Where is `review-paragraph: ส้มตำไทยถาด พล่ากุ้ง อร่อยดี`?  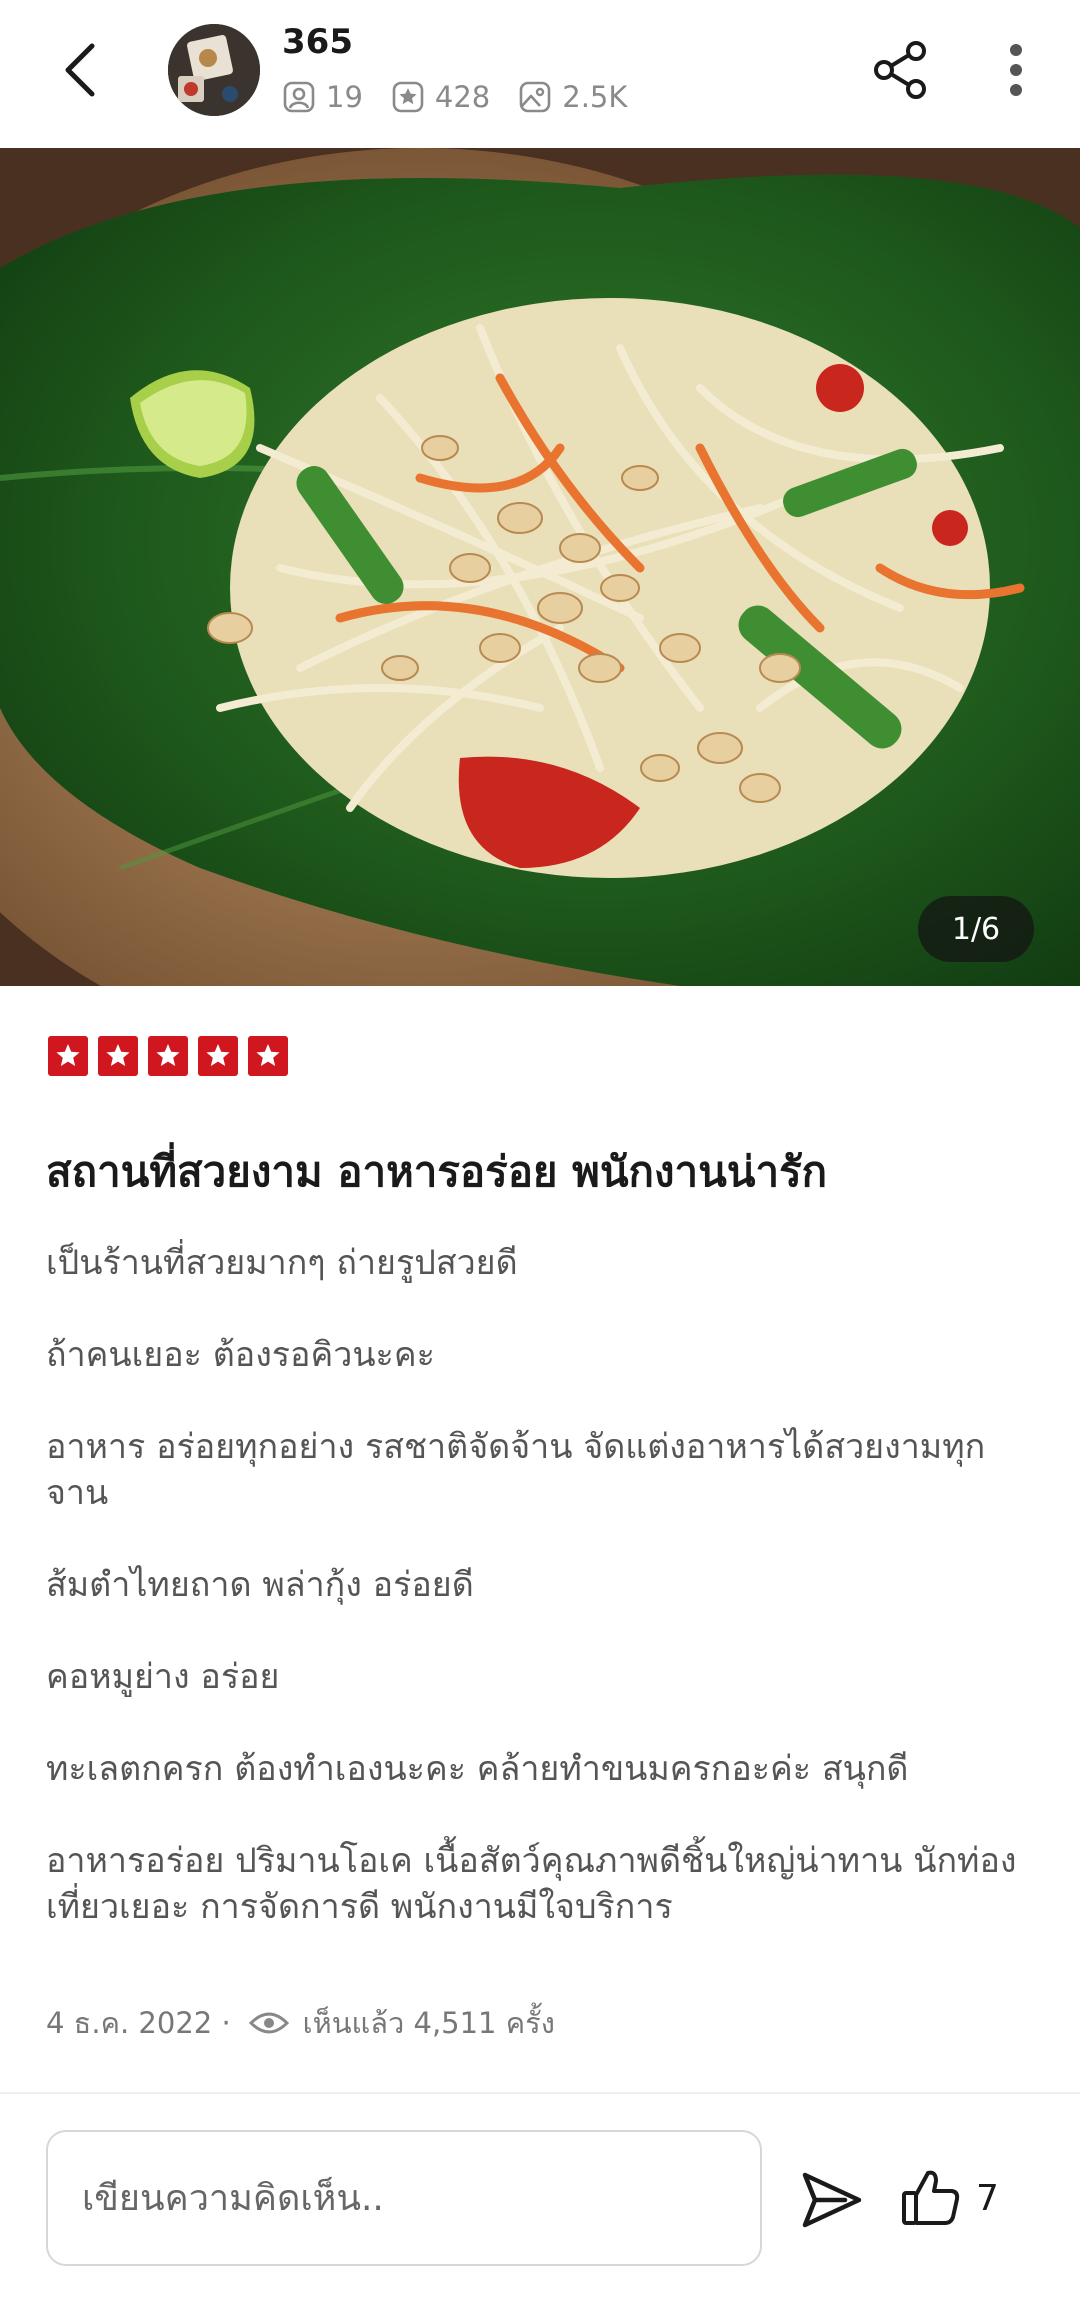 review-paragraph: ส้มตำไทยถาด พล่ากุ้ง อร่อยดี is located at coordinates (260, 1585).